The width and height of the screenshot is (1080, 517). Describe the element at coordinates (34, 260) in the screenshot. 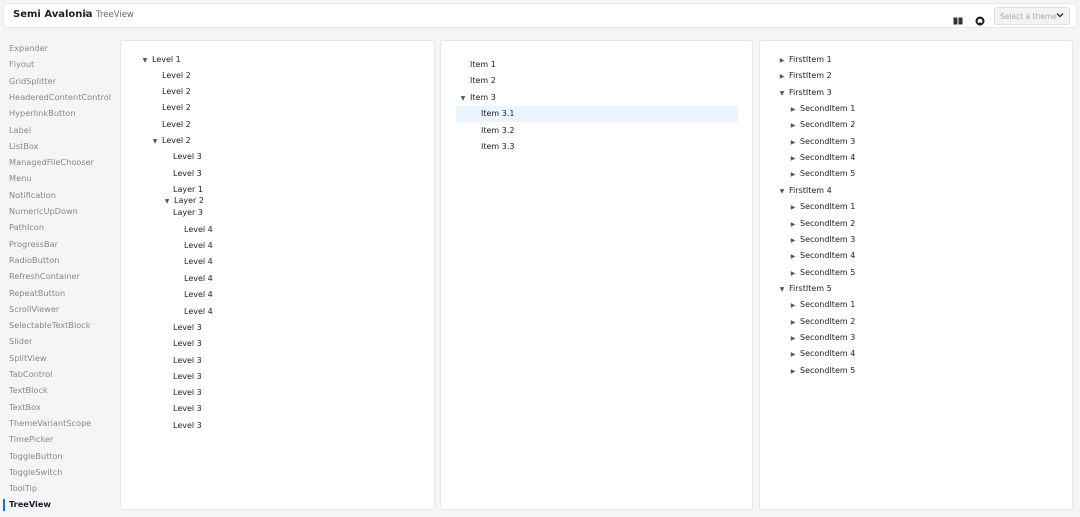

I see `sidebar-item-radiobutton: RadioButton` at that location.